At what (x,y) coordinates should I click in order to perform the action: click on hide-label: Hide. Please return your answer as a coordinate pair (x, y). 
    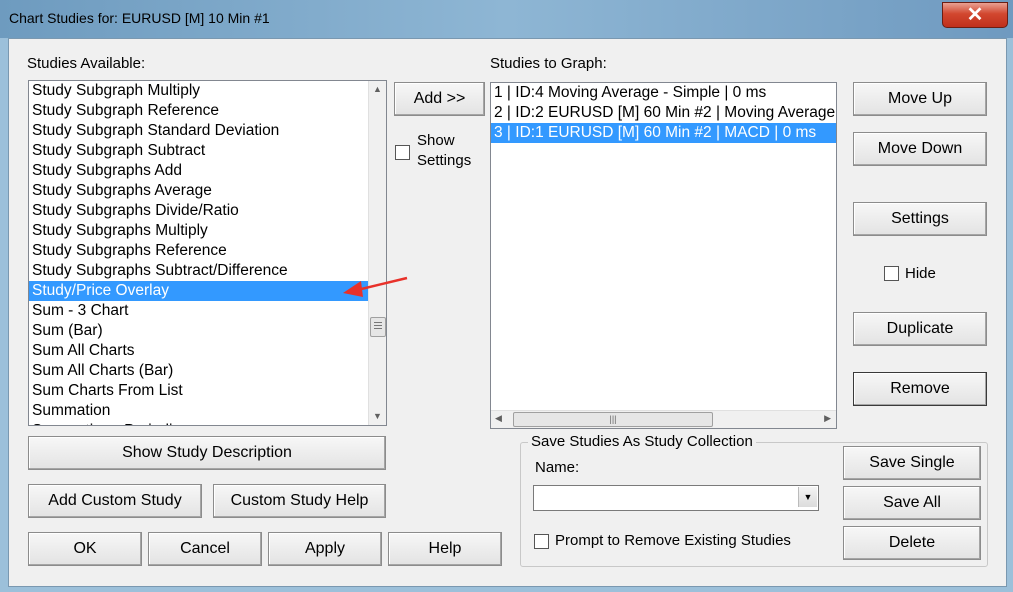
    Looking at the image, I should click on (920, 273).